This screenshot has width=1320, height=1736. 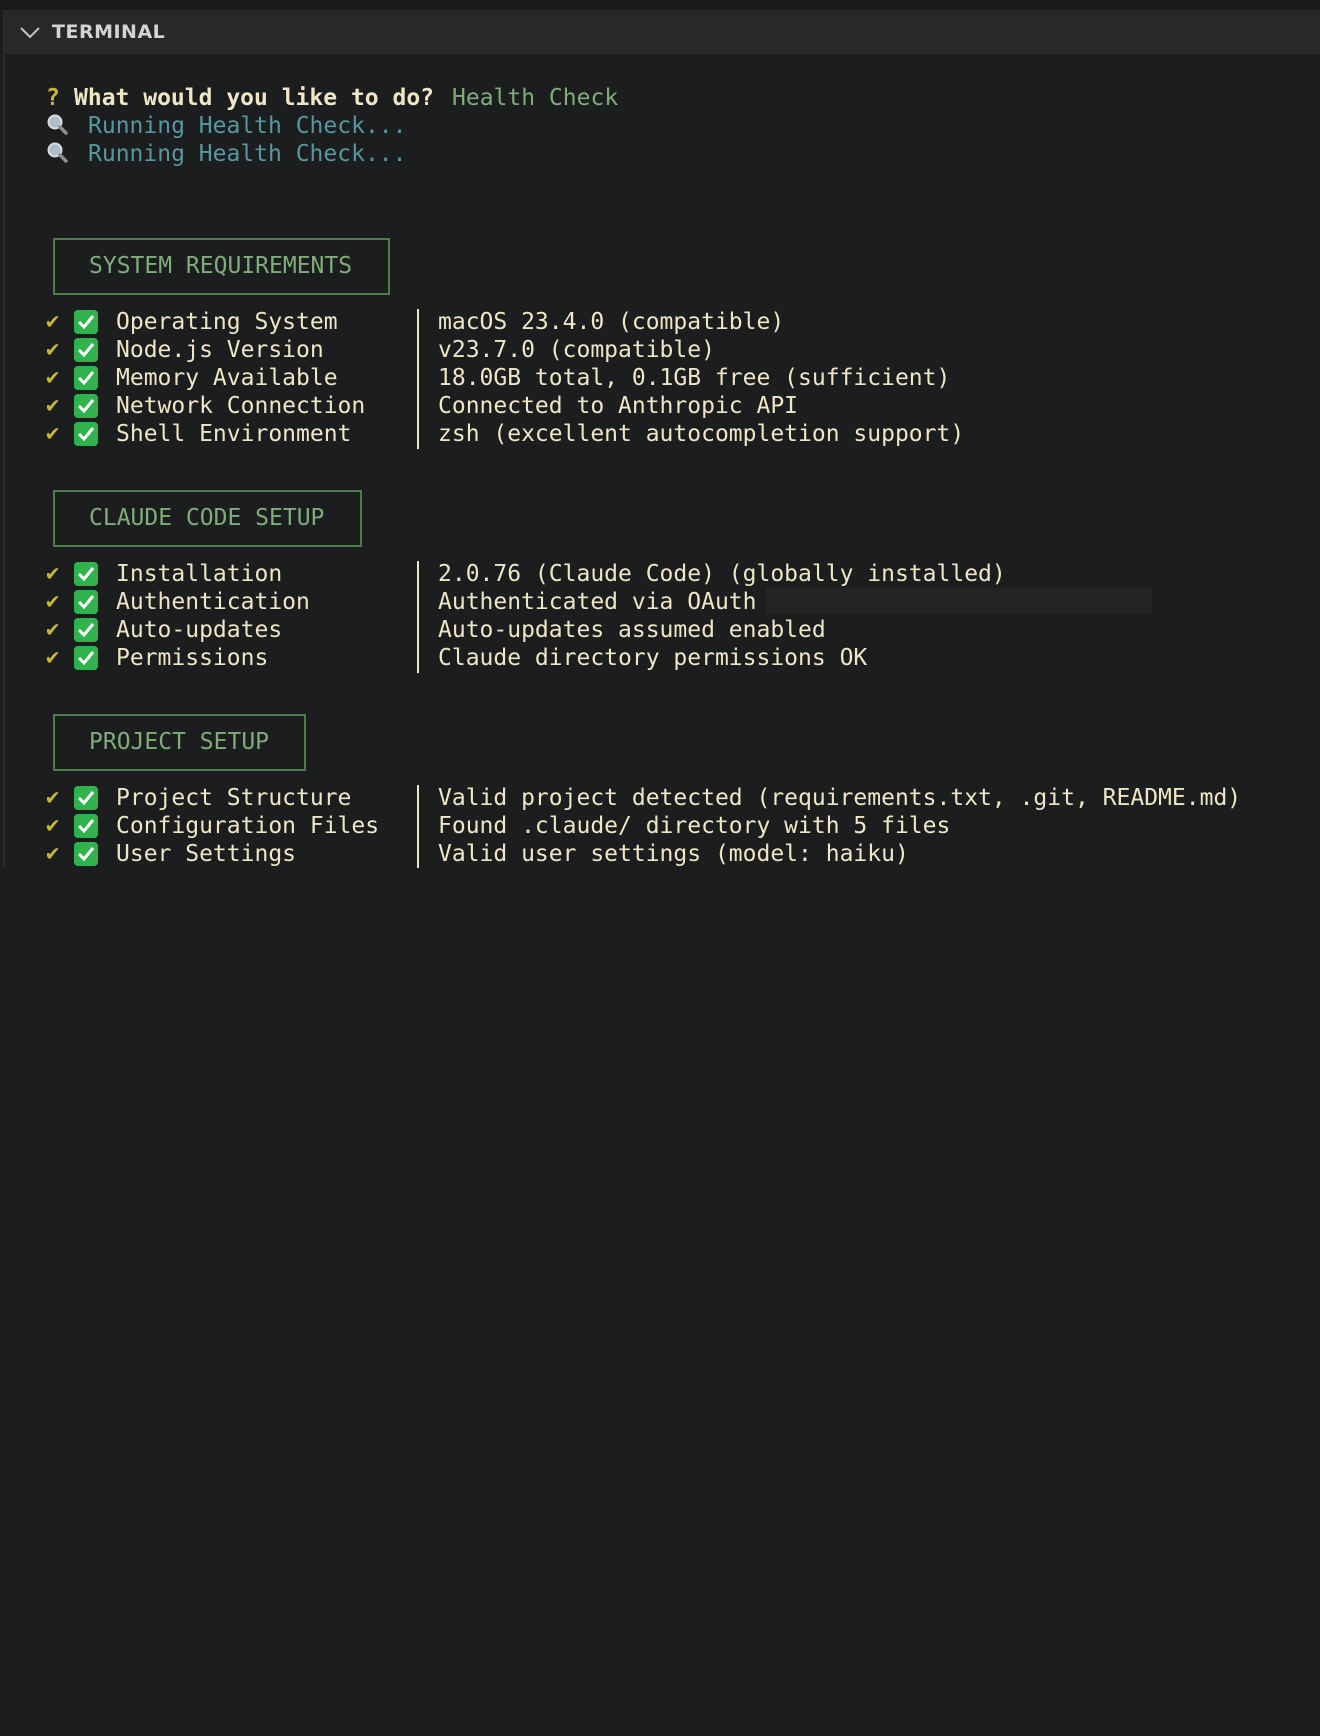 What do you see at coordinates (673, 854) in the screenshot?
I see `row-value: Valid user settings (model: haiku)` at bounding box center [673, 854].